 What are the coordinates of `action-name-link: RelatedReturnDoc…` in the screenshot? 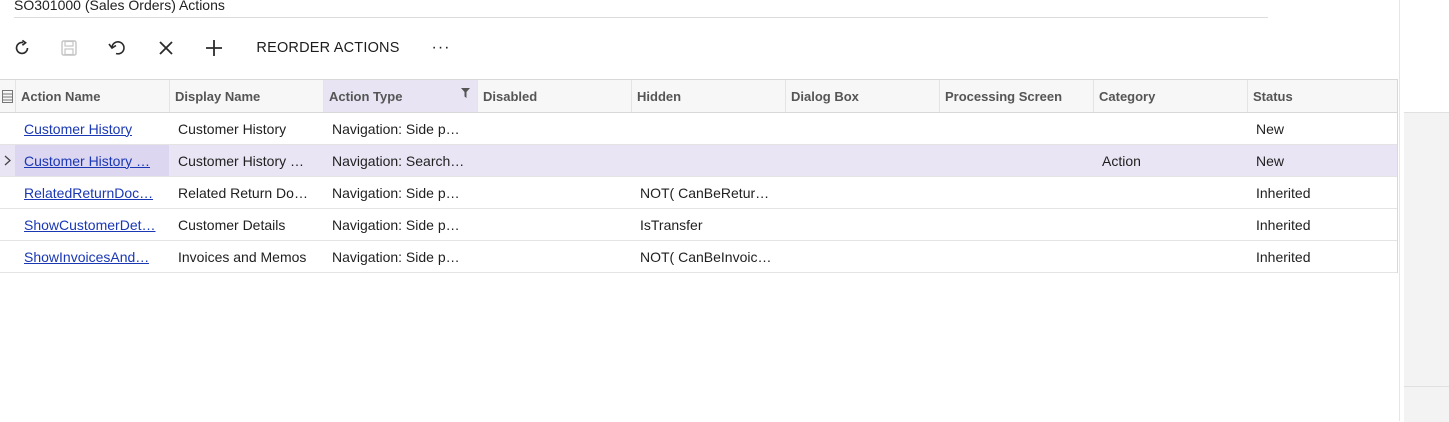 It's located at (88, 193).